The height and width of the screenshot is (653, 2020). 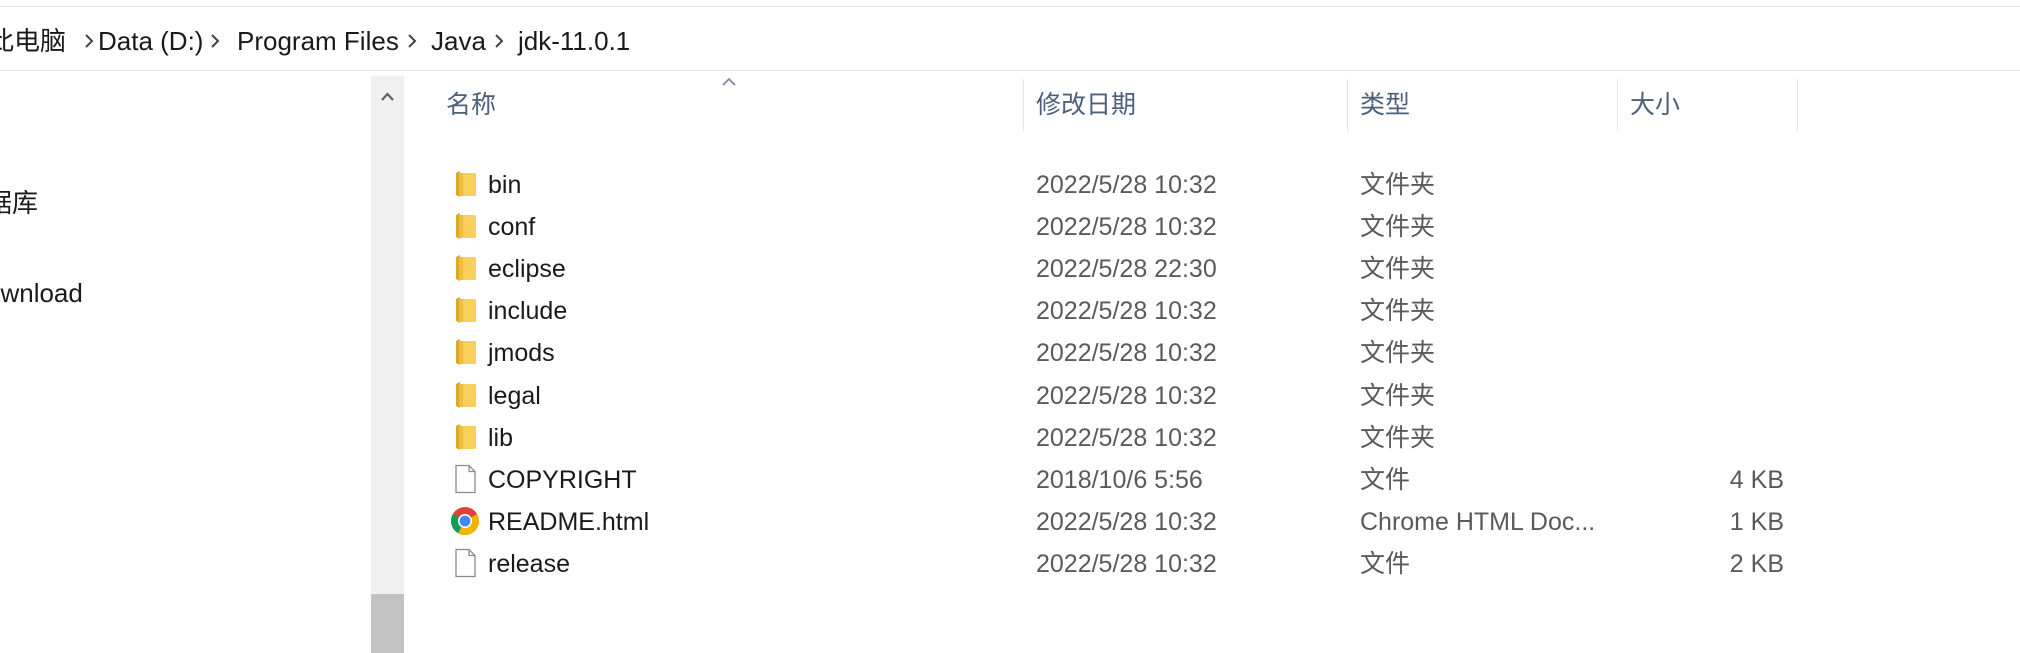 What do you see at coordinates (574, 40) in the screenshot?
I see `breadcrumb-current-folder: jdk-11.0.1` at bounding box center [574, 40].